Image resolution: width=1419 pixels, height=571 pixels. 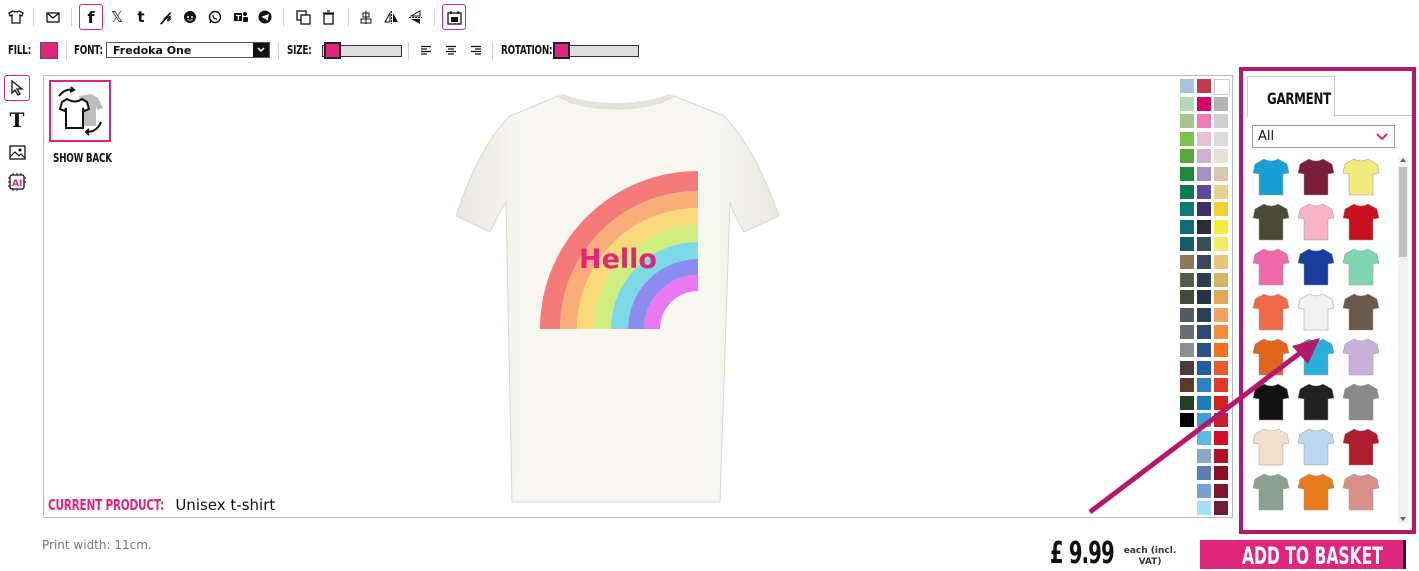 What do you see at coordinates (527, 50) in the screenshot?
I see `rotation-label: ROTATION:` at bounding box center [527, 50].